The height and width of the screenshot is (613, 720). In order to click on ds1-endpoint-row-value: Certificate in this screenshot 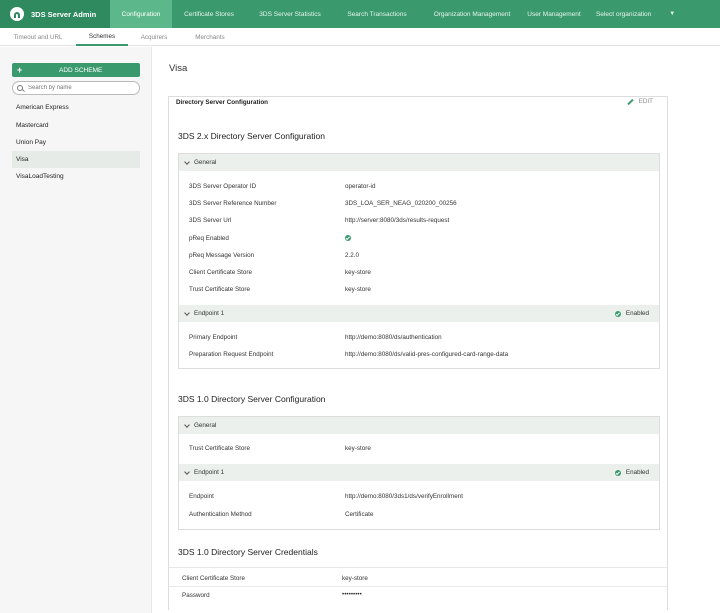, I will do `click(359, 514)`.